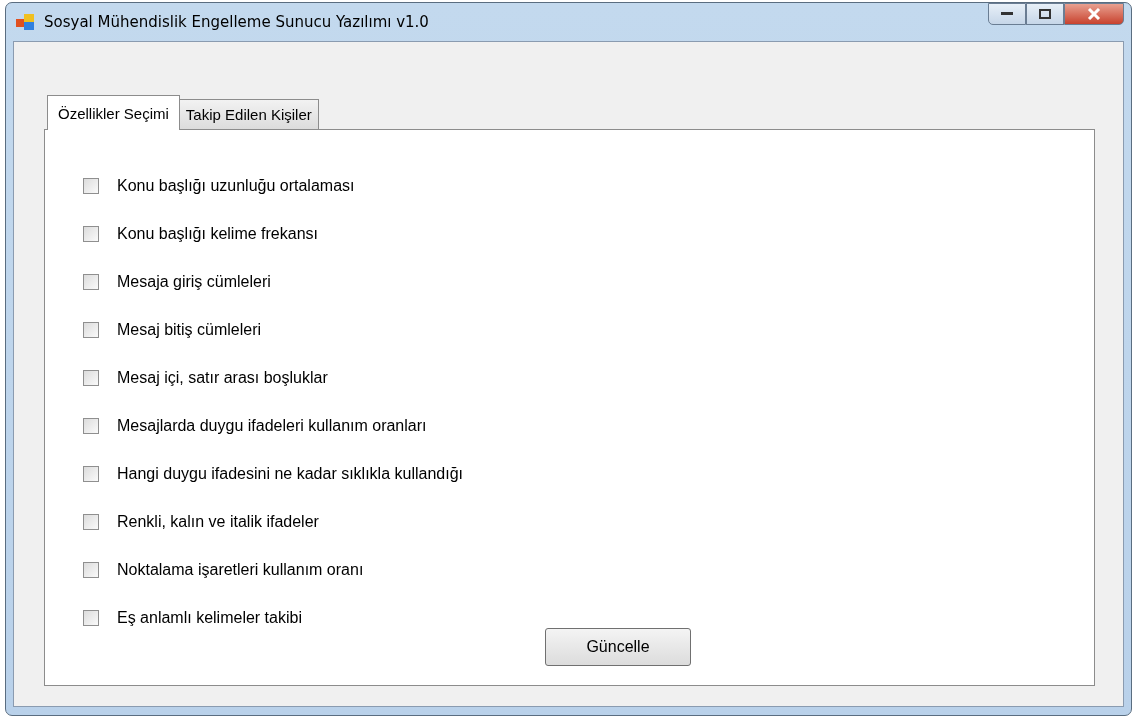 This screenshot has height=724, width=1137. I want to click on checkbox-label: Renkli, kalın ve italik ifadeler, so click(218, 522).